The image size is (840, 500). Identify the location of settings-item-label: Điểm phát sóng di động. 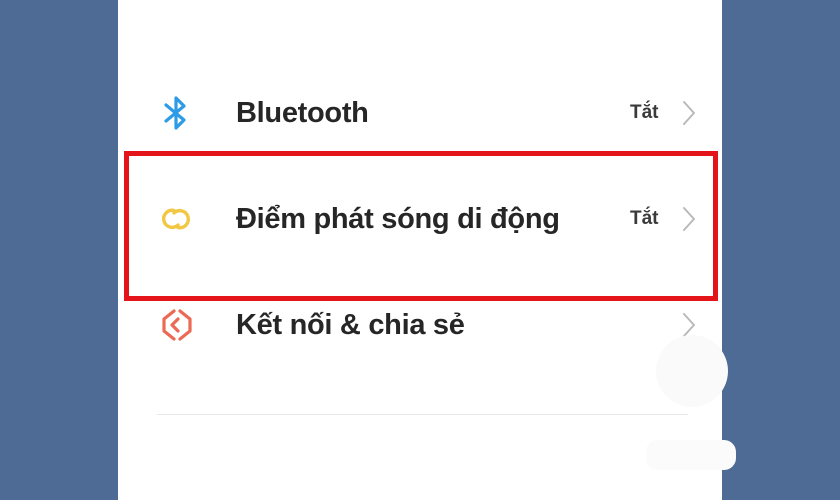
(398, 219).